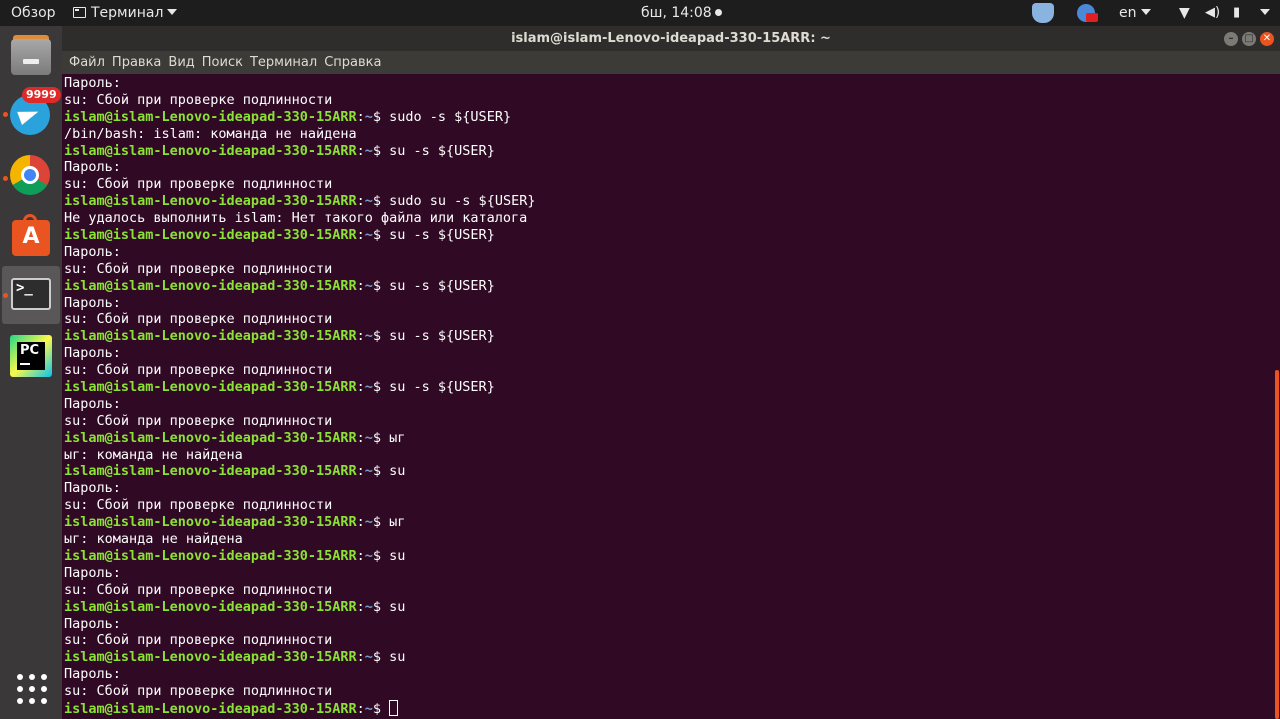  I want to click on telegram-icon: 9999, so click(35, 111).